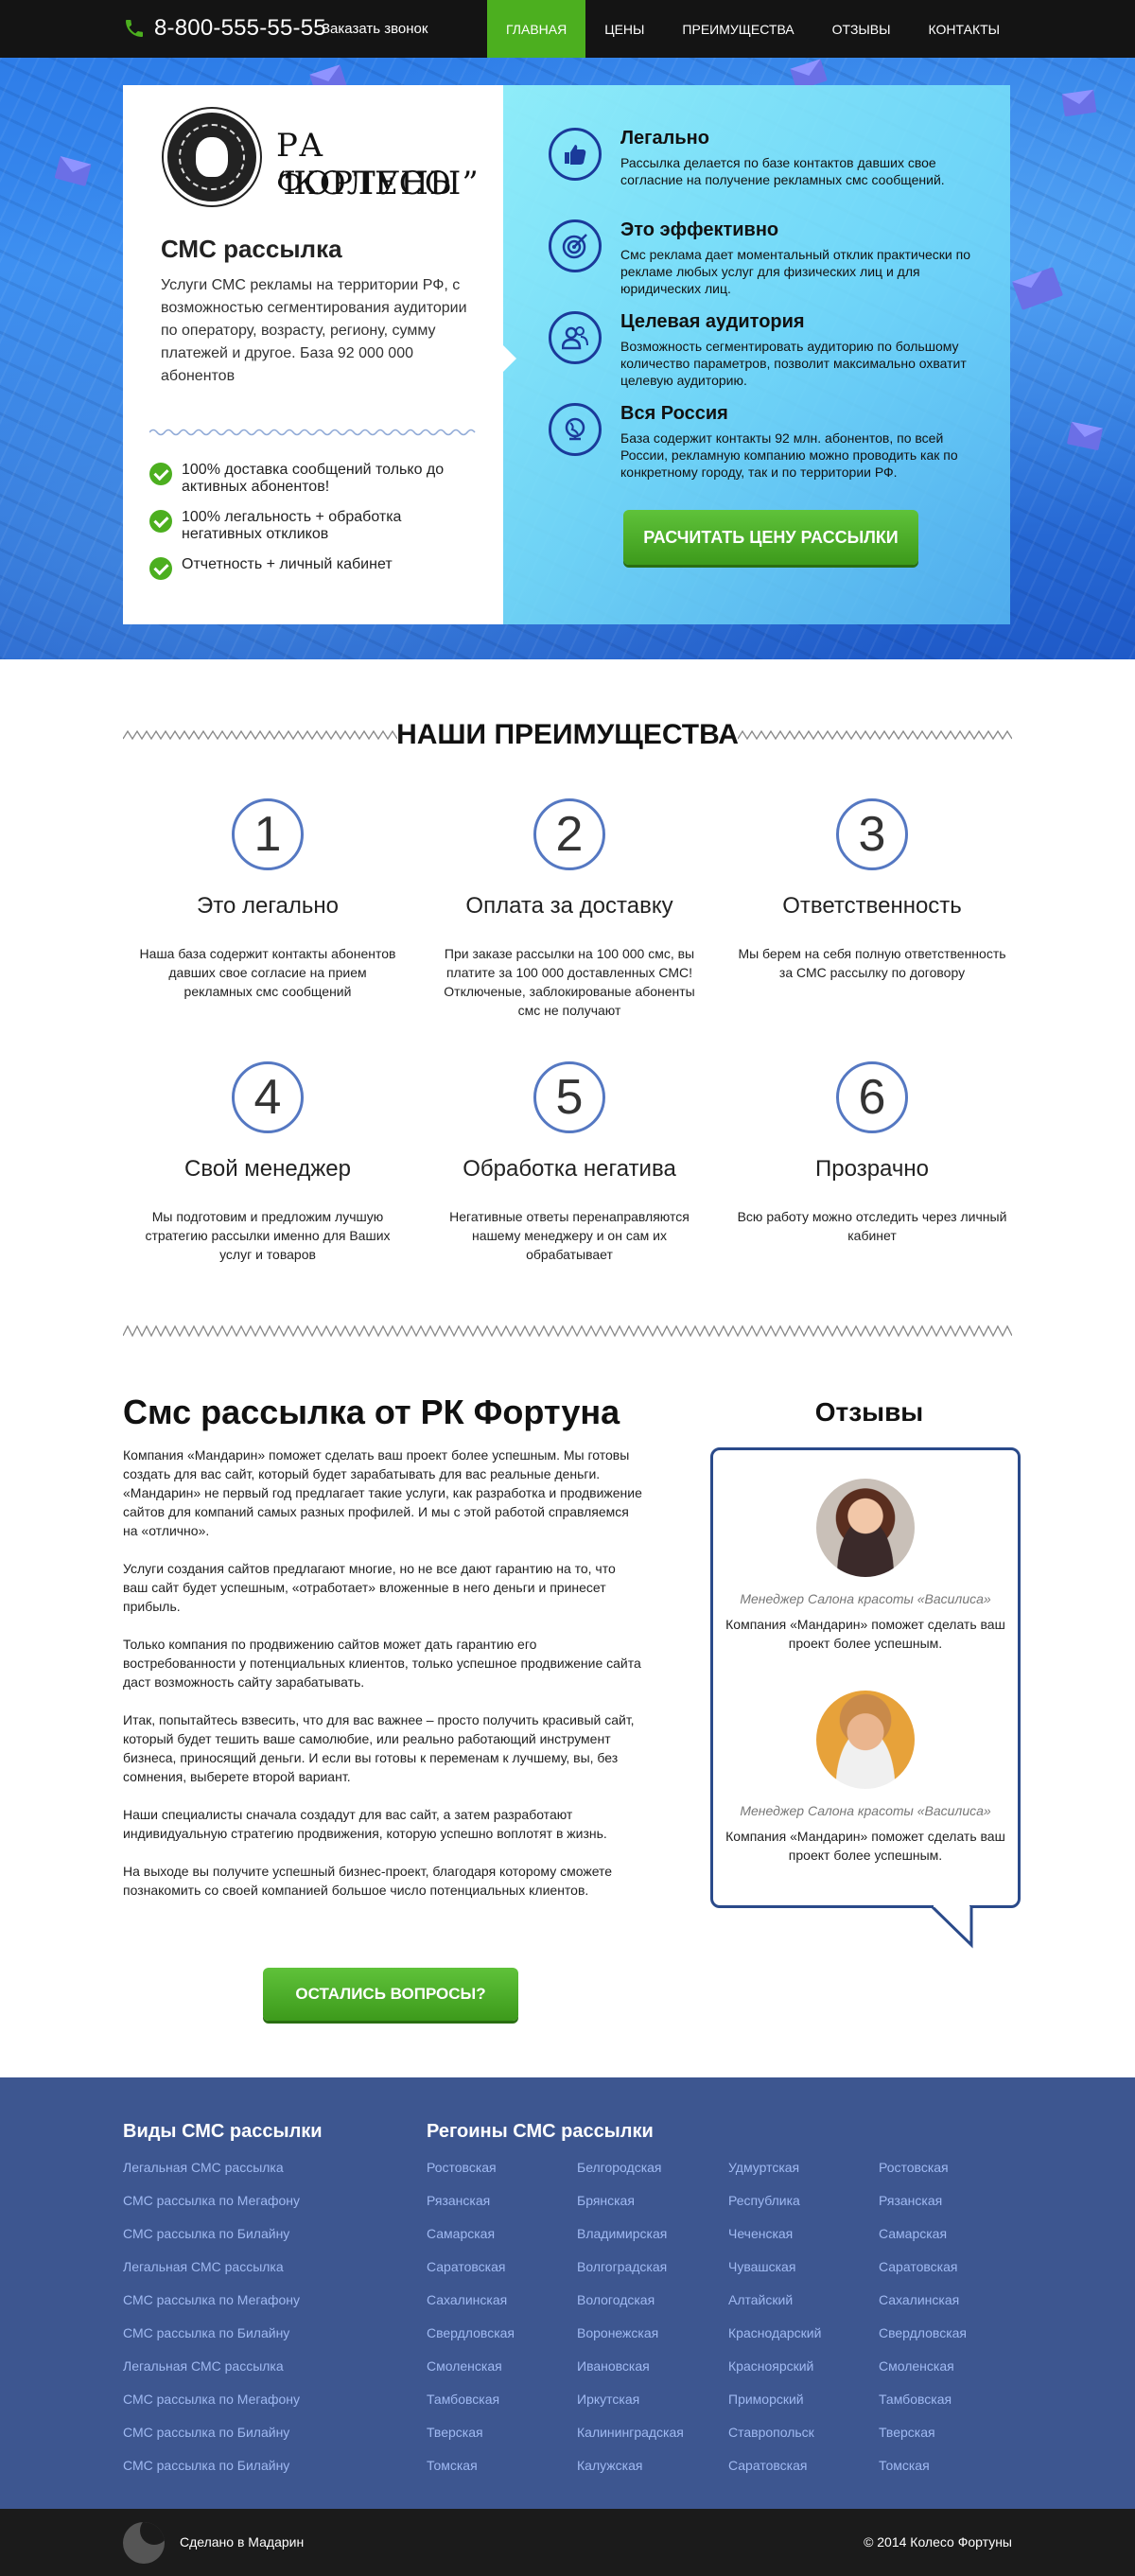 The image size is (1135, 2576). Describe the element at coordinates (938, 2542) in the screenshot. I see `copyright: © 2014 Колесо Фортуны` at that location.